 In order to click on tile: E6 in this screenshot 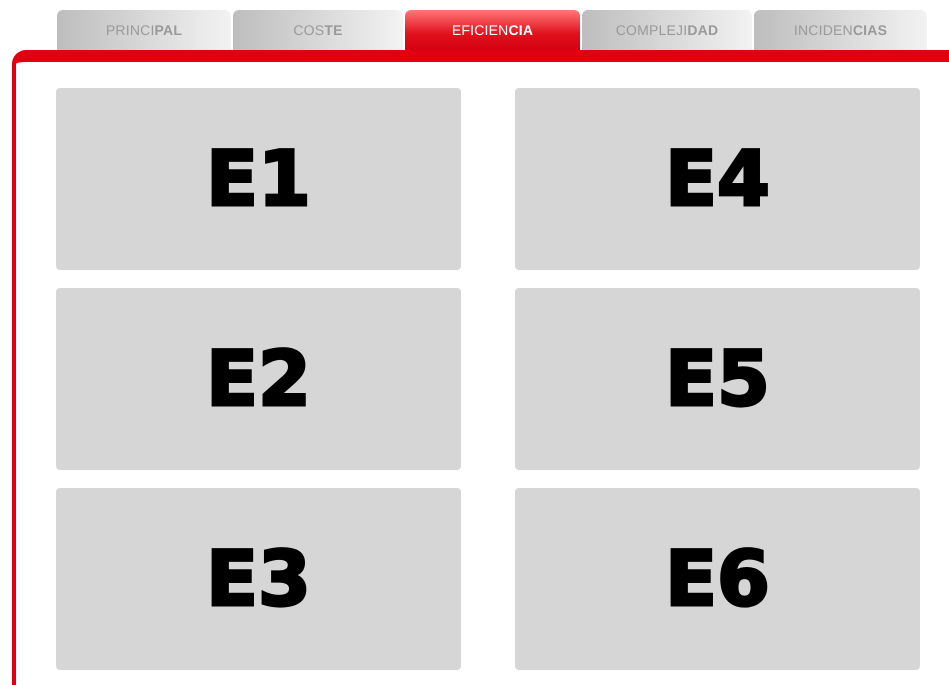, I will do `click(717, 579)`.